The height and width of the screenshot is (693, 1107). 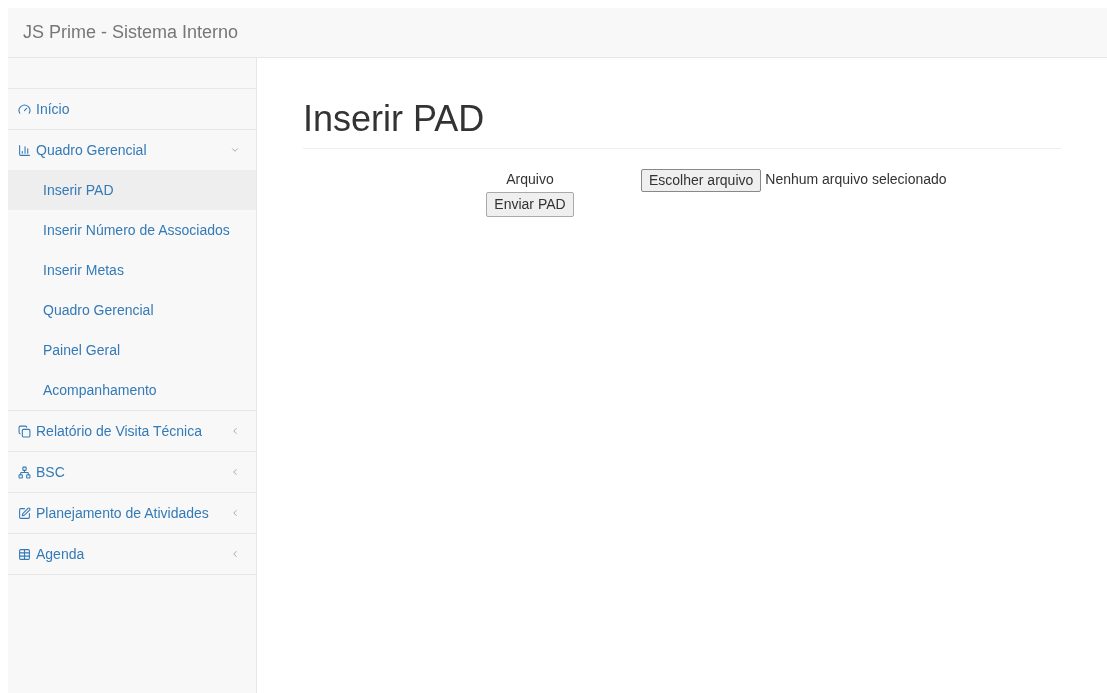 What do you see at coordinates (132, 230) in the screenshot?
I see `submenu-item: Inserir Número de Associados` at bounding box center [132, 230].